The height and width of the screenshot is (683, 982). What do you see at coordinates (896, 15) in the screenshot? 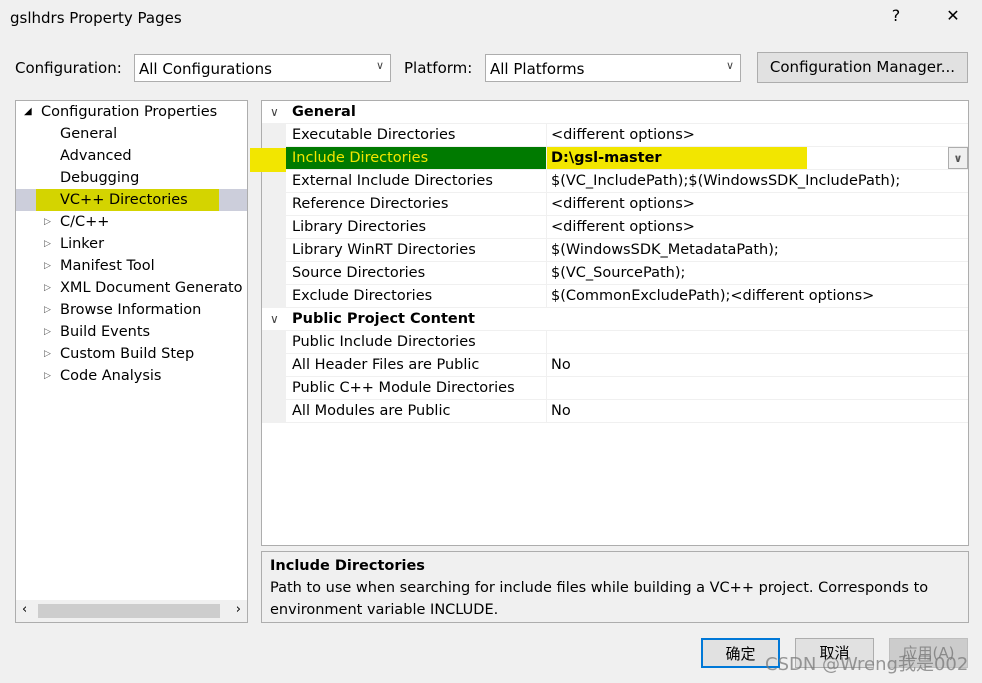
I see `help-button: ?` at bounding box center [896, 15].